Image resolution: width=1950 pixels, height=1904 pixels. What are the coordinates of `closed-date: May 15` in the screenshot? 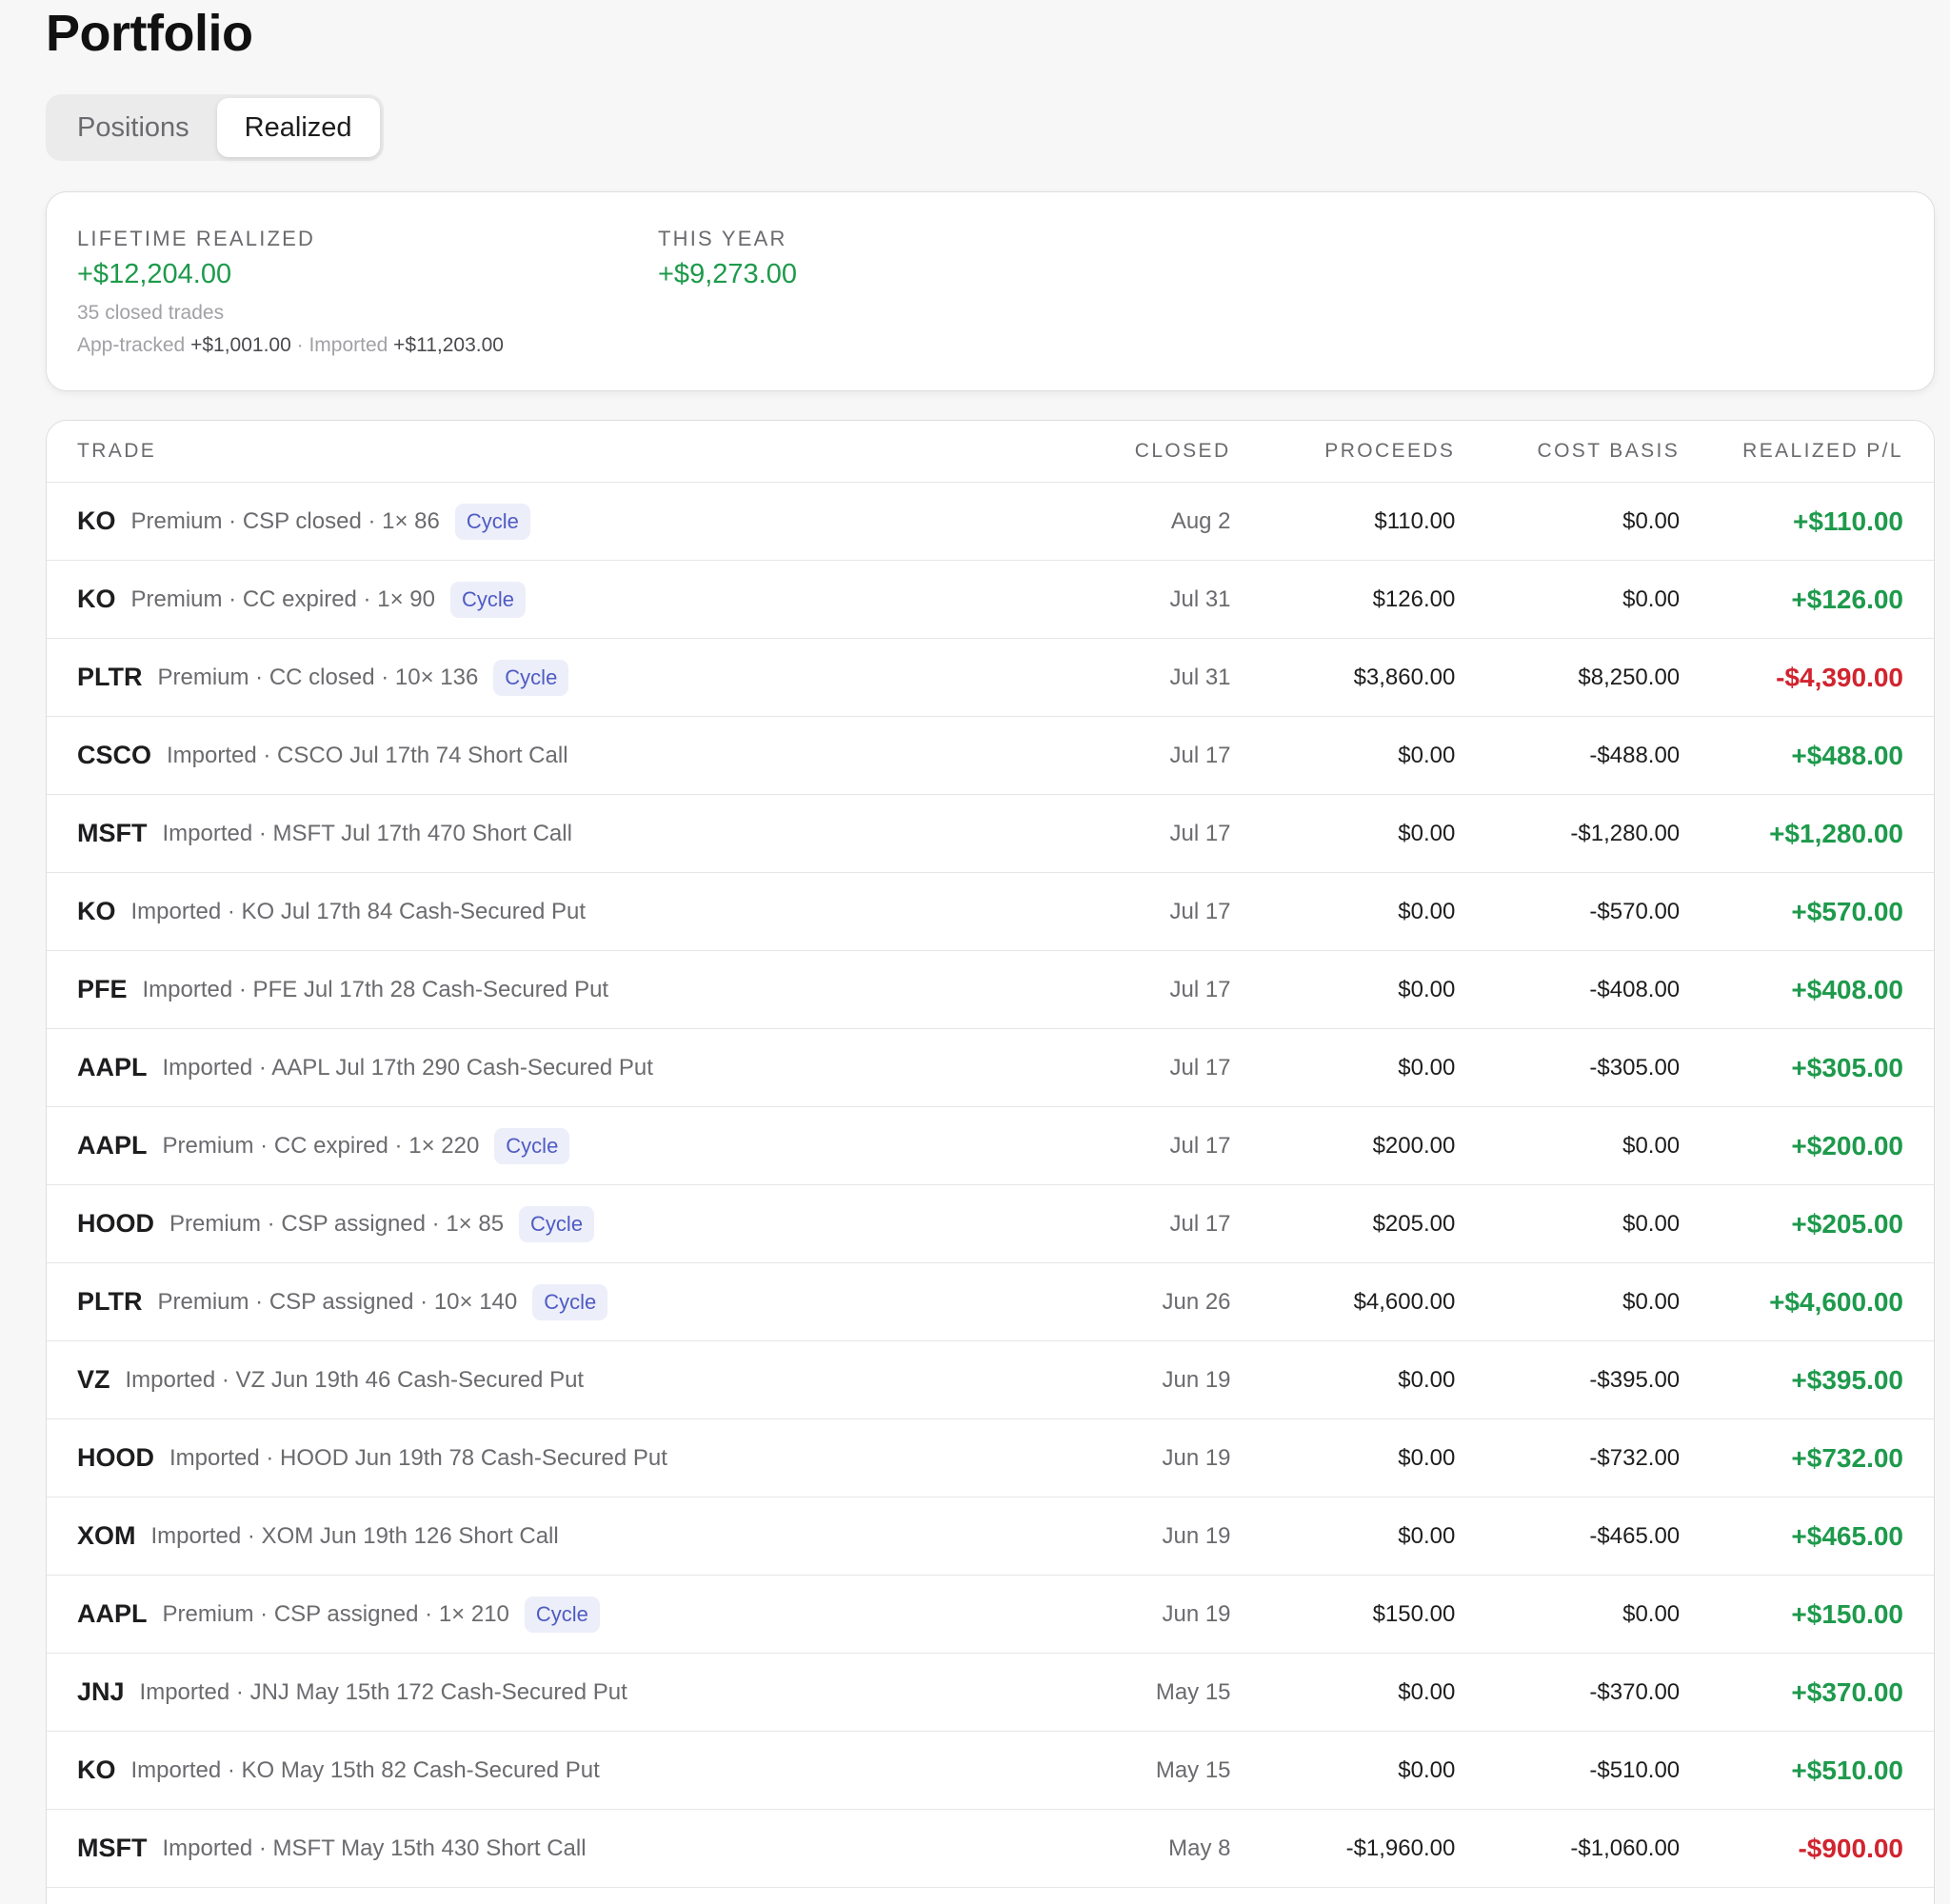 It's located at (1193, 1769).